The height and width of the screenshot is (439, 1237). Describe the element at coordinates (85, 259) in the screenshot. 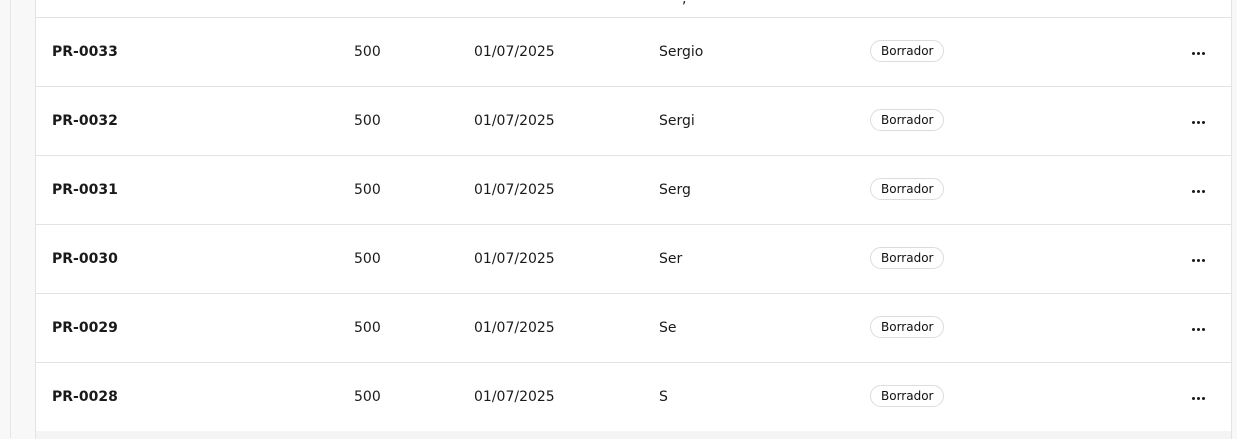

I see `row-code: PR-0030` at that location.